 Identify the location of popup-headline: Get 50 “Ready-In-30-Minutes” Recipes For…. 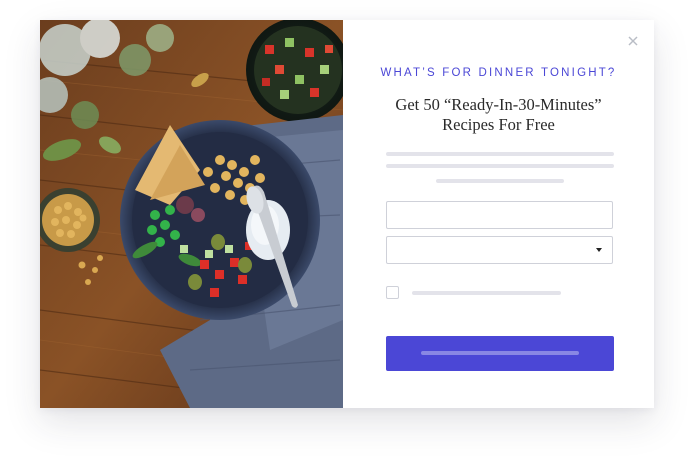
(498, 114).